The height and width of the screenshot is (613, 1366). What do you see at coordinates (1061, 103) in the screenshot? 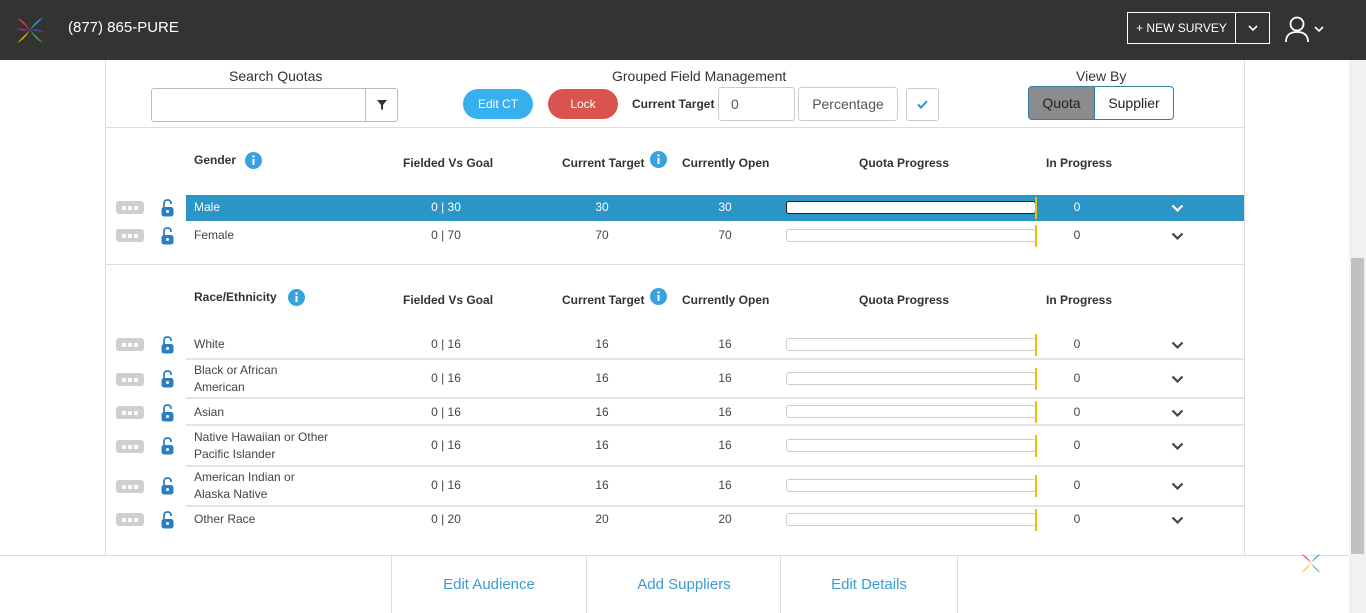
I see `view-by-quota-toggle: Quota` at bounding box center [1061, 103].